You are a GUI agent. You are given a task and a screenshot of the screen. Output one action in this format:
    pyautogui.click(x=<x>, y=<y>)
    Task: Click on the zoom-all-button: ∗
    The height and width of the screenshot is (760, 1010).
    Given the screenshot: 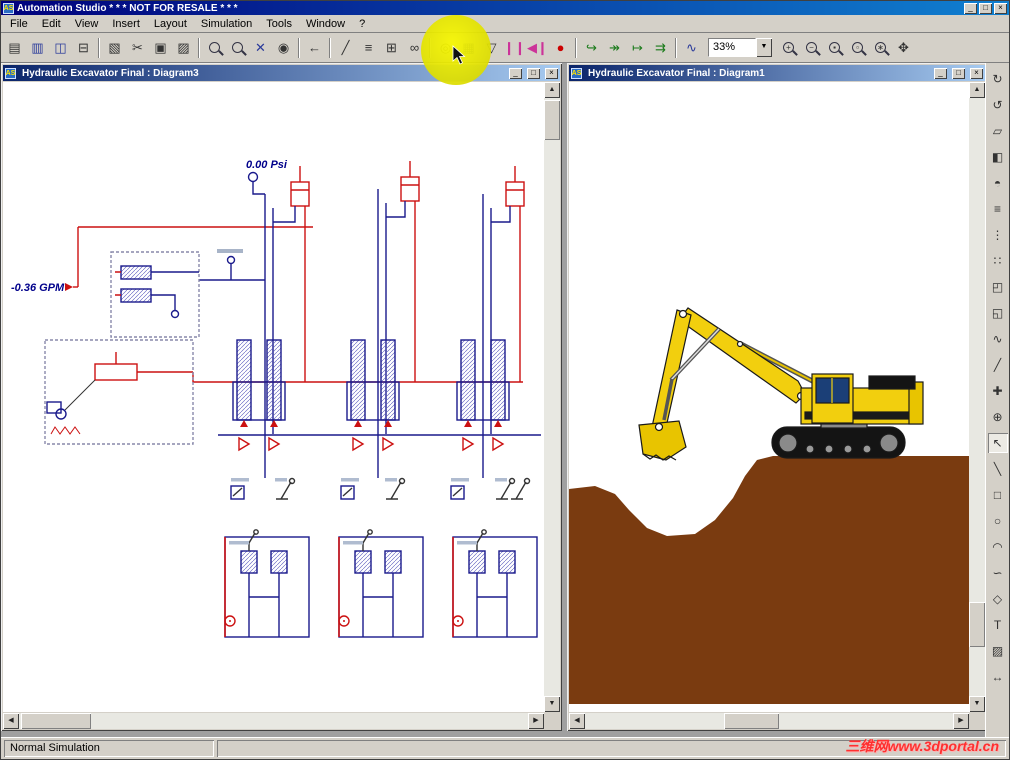 What is the action you would take?
    pyautogui.click(x=880, y=47)
    